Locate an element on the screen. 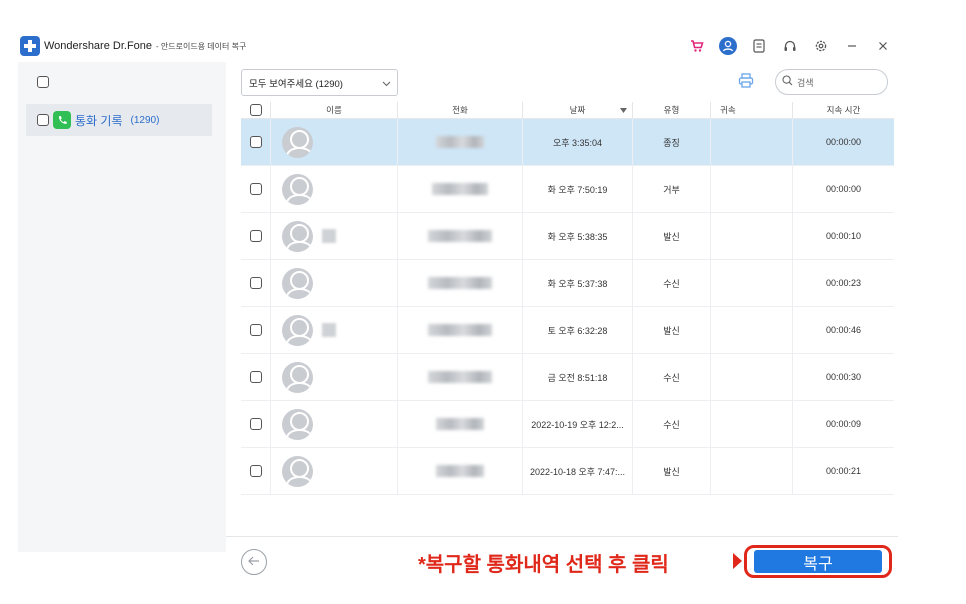  sidebar-item-call-log: 통화 기록 (1290) is located at coordinates (119, 120).